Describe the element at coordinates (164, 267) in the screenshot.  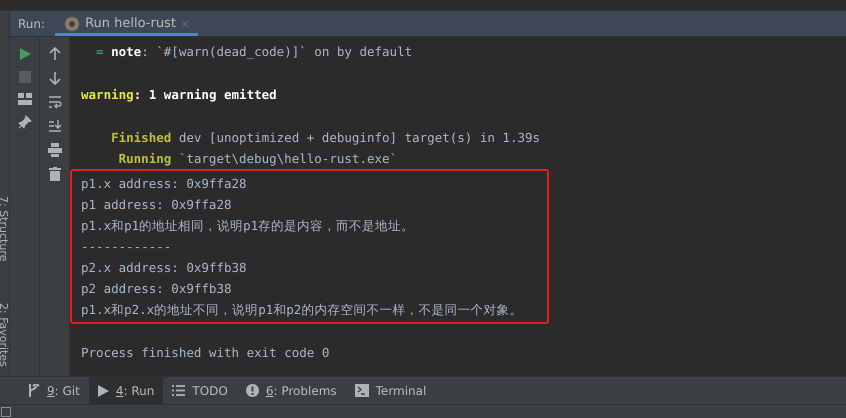
I see `output-line: p2.x address: 0x9ffb38` at that location.